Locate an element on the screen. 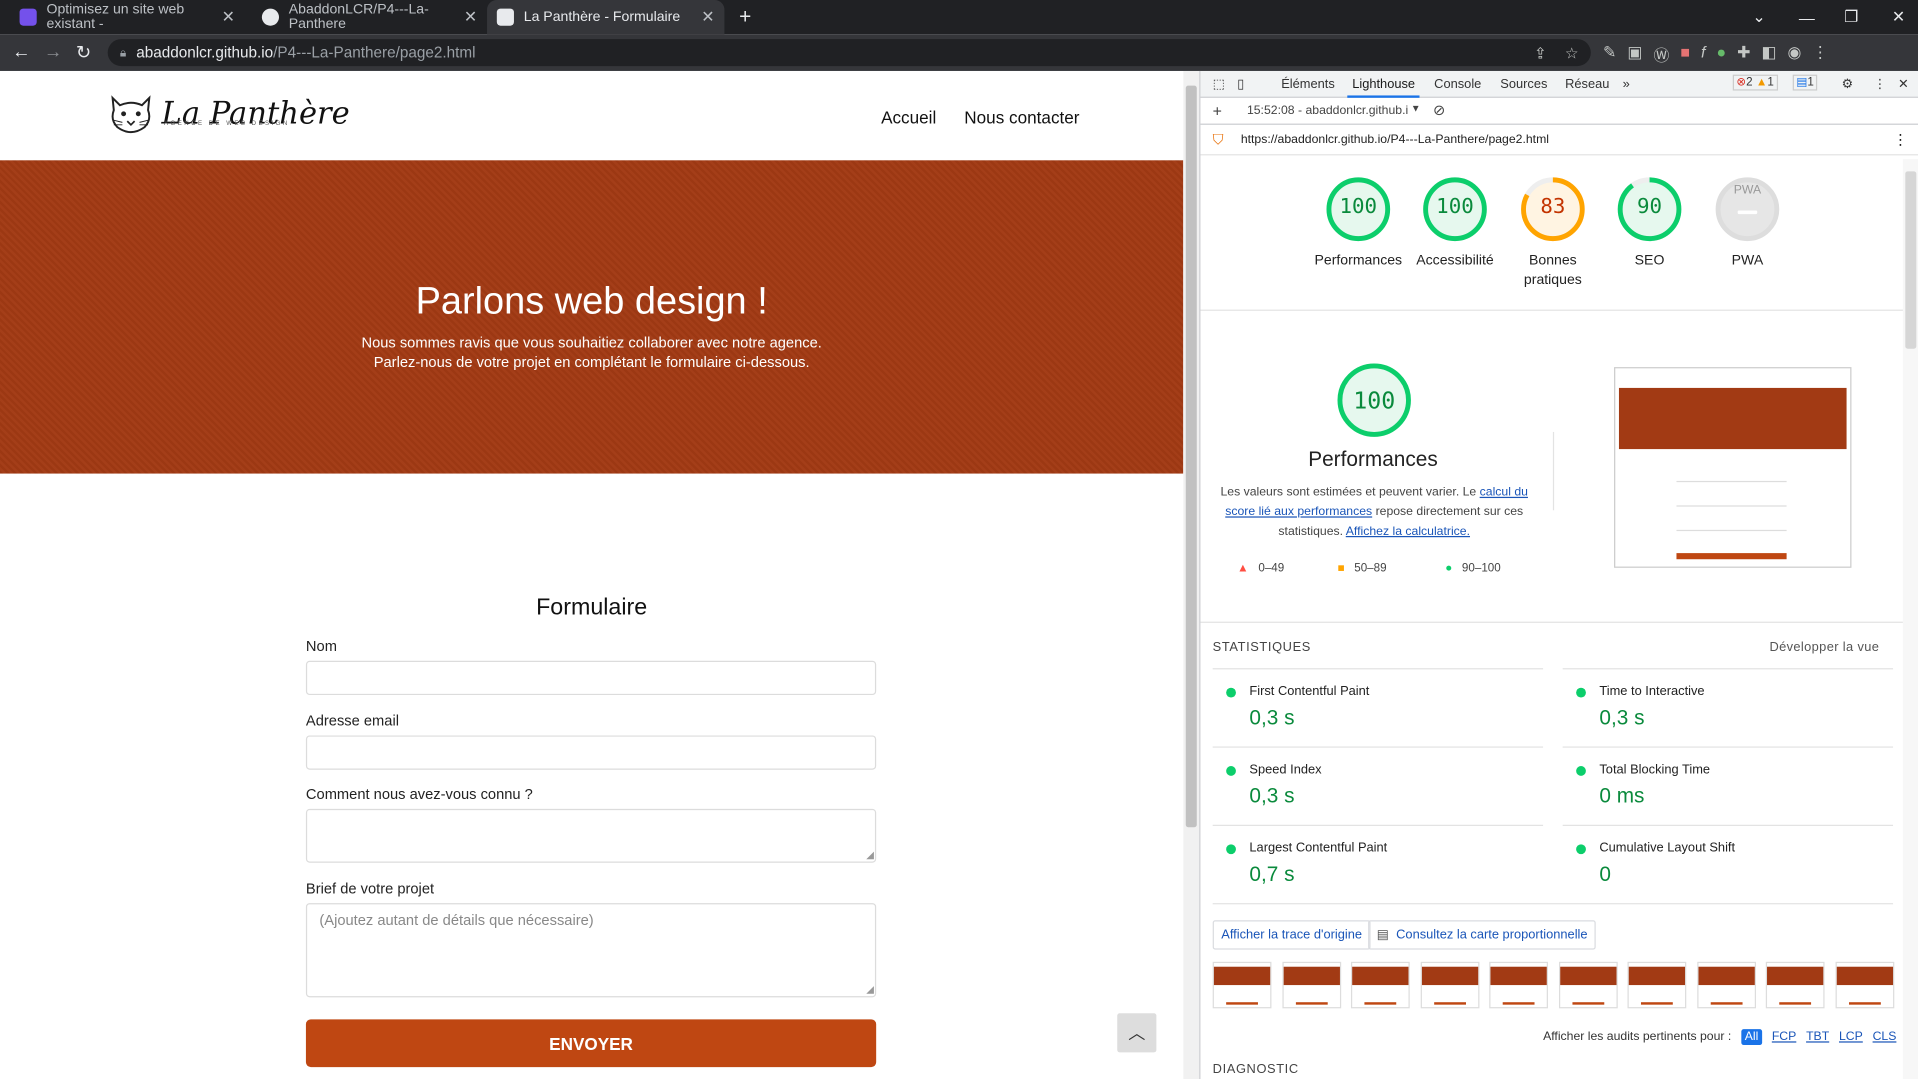 The width and height of the screenshot is (1918, 1079). tab-title: La Panthère - Formulaire is located at coordinates (602, 17).